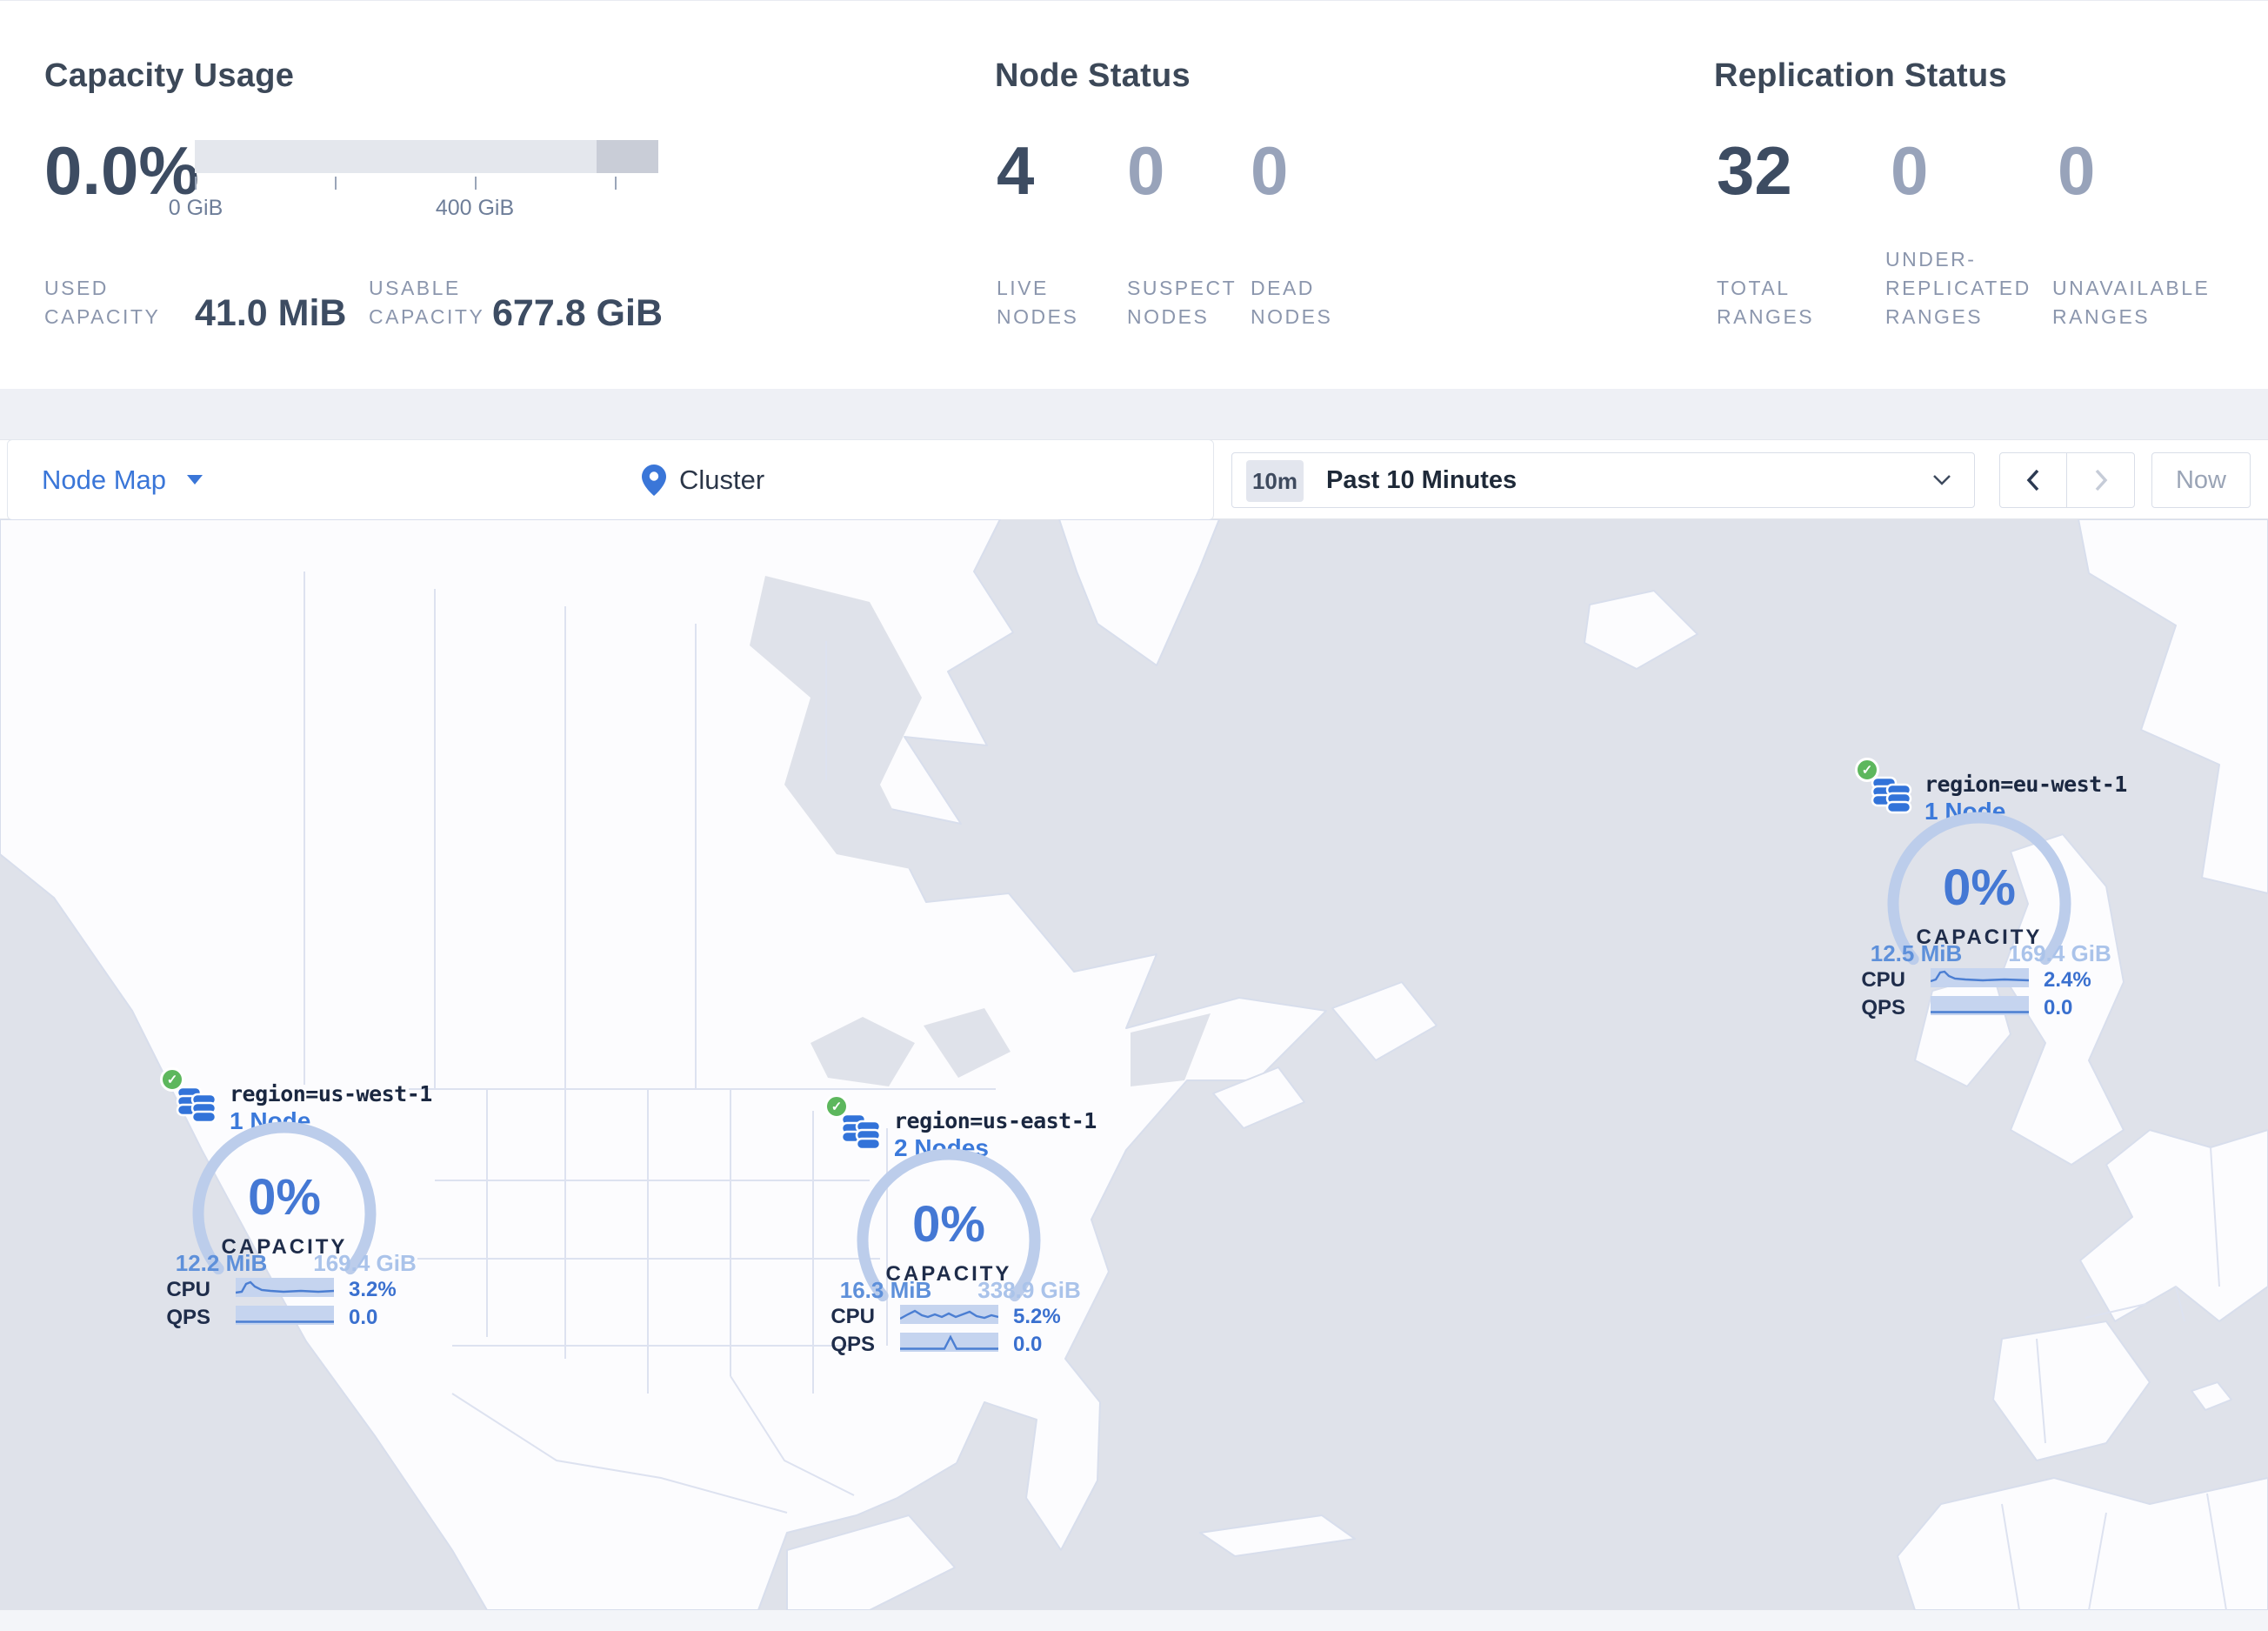 The height and width of the screenshot is (1631, 2268). What do you see at coordinates (2059, 953) in the screenshot?
I see `region-total-capacity: 169.4 GiB` at bounding box center [2059, 953].